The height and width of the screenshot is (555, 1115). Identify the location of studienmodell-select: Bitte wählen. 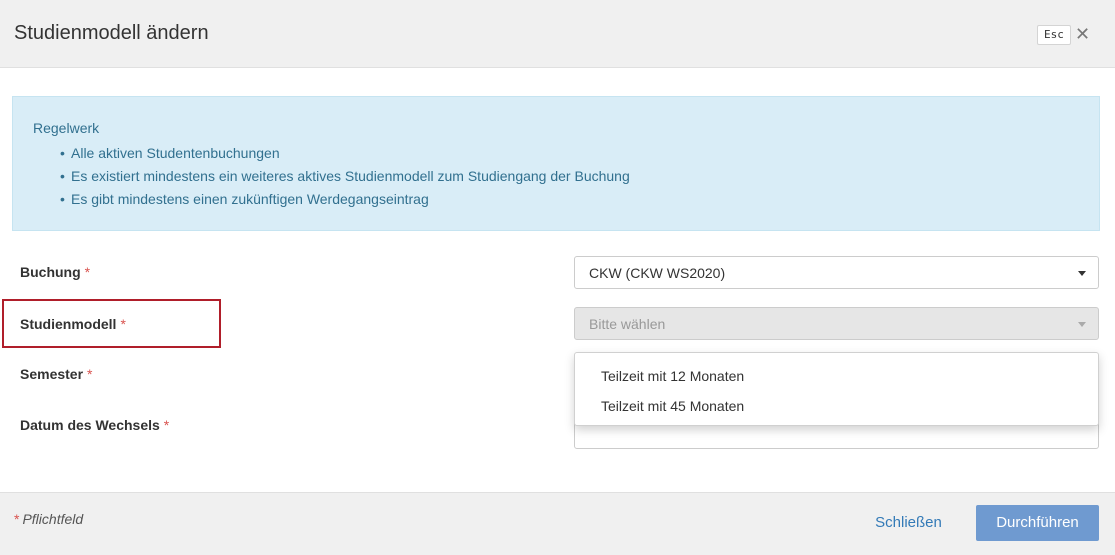
(836, 323).